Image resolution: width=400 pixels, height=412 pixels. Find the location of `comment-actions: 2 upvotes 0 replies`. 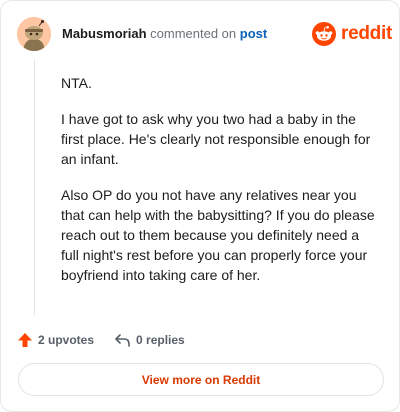

comment-actions: 2 upvotes 0 replies is located at coordinates (101, 340).